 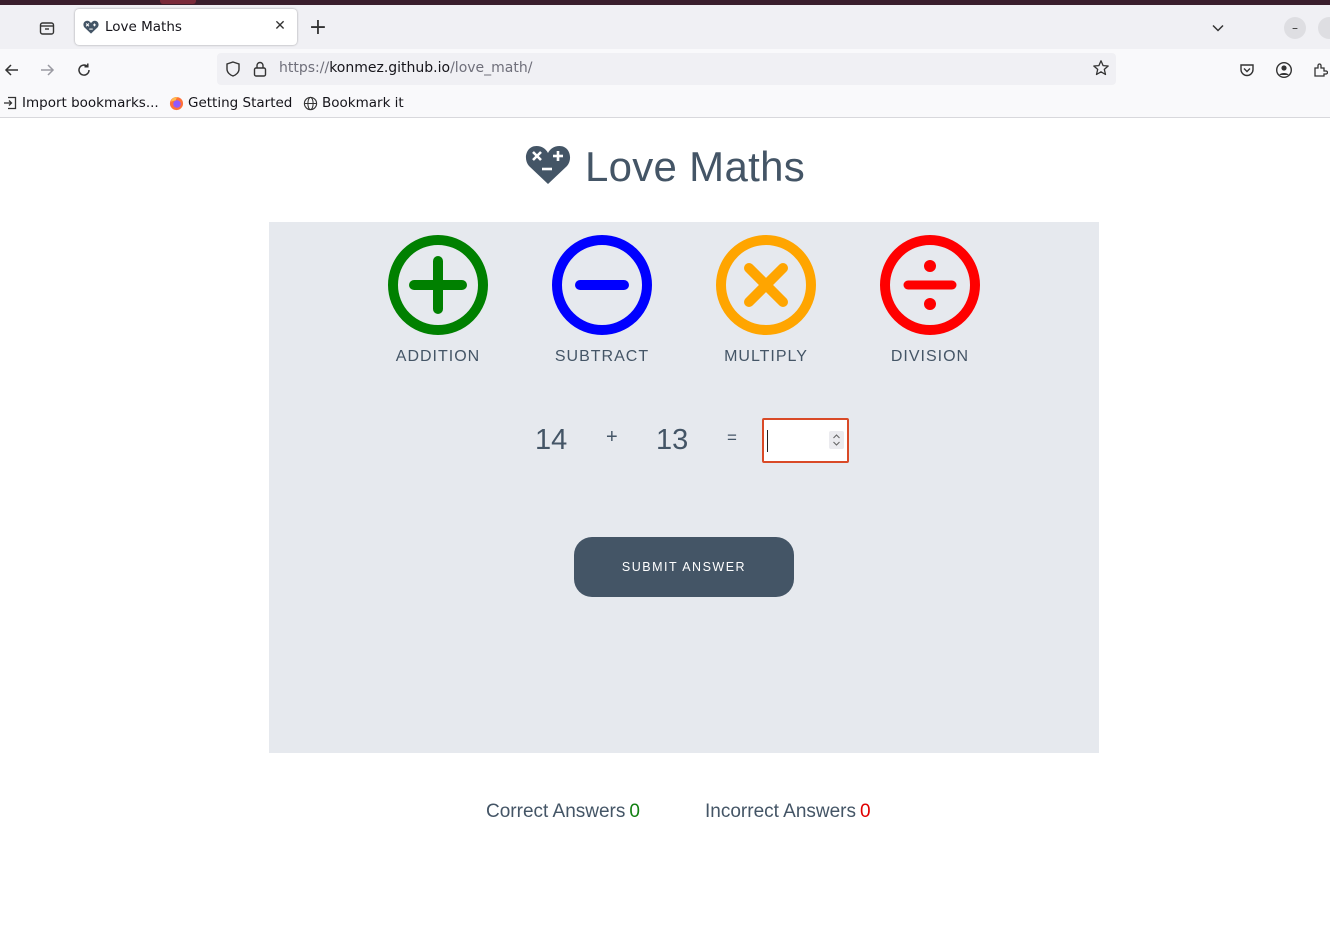 What do you see at coordinates (695, 166) in the screenshot?
I see `page-title: Love Maths` at bounding box center [695, 166].